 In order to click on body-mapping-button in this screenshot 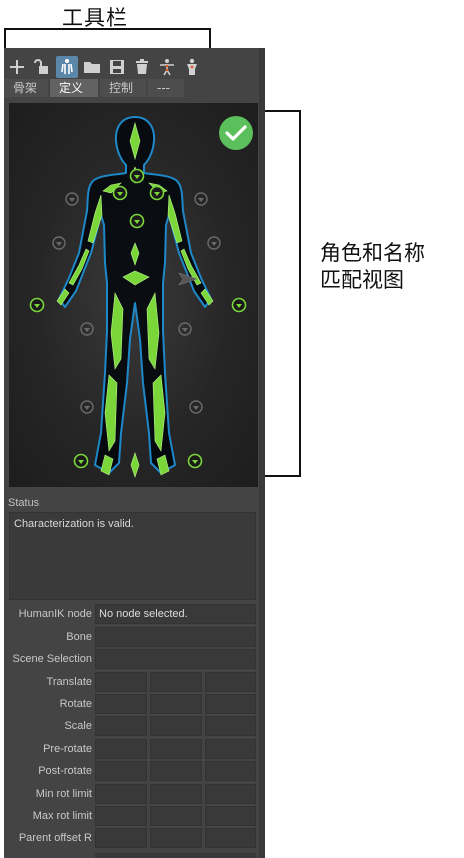, I will do `click(67, 67)`.